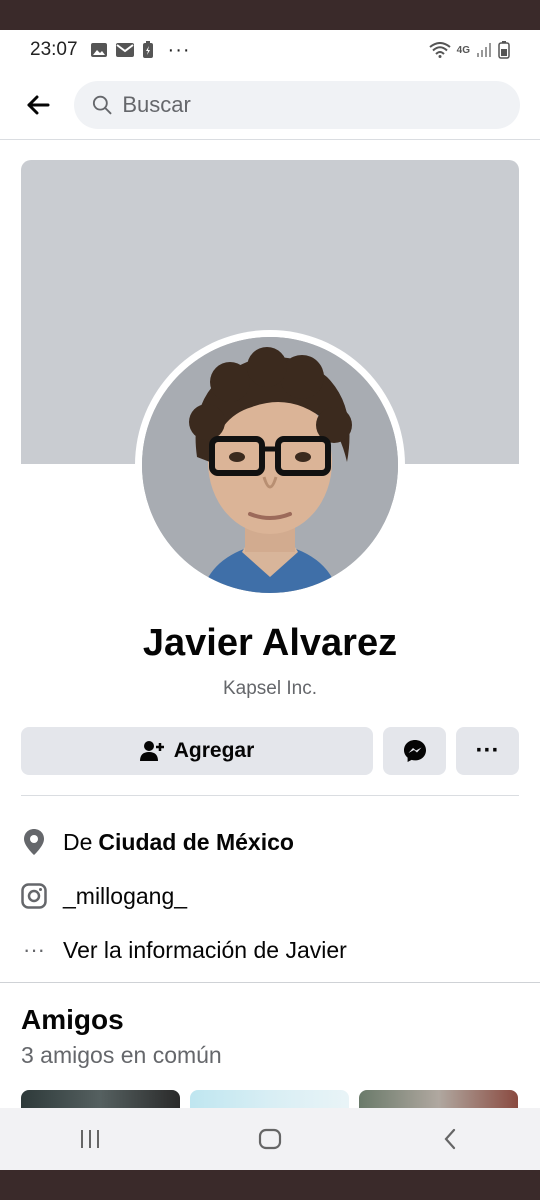 The width and height of the screenshot is (540, 1200). What do you see at coordinates (147, 49) in the screenshot?
I see `battery-saver-icon` at bounding box center [147, 49].